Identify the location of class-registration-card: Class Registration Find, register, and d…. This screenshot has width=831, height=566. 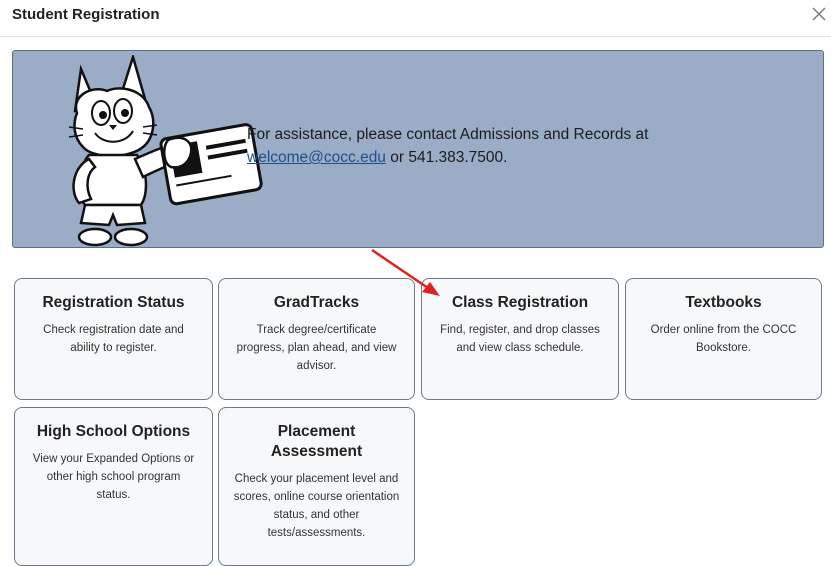
(520, 339).